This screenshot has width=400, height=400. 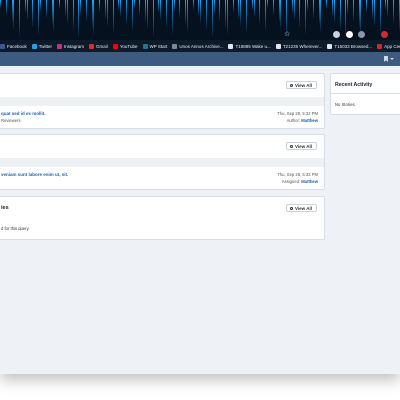 What do you see at coordinates (128, 46) in the screenshot?
I see `bookmark-label: YouTube` at bounding box center [128, 46].